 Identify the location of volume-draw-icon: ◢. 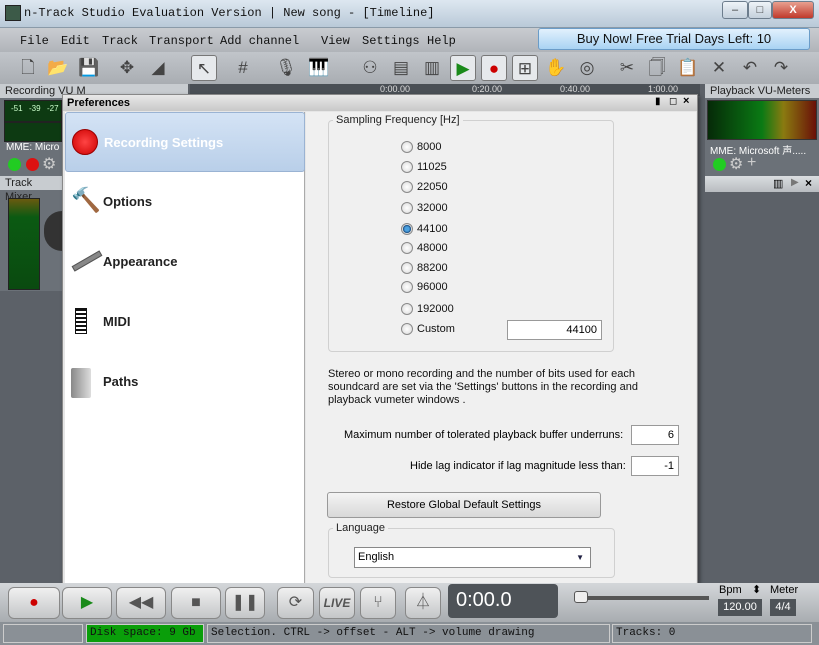
(158, 68).